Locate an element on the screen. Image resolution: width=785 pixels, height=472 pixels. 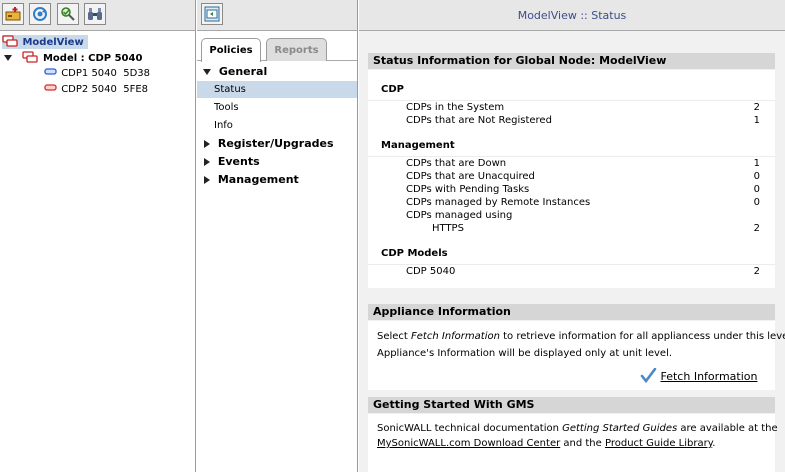
model-view-icon is located at coordinates (10, 41).